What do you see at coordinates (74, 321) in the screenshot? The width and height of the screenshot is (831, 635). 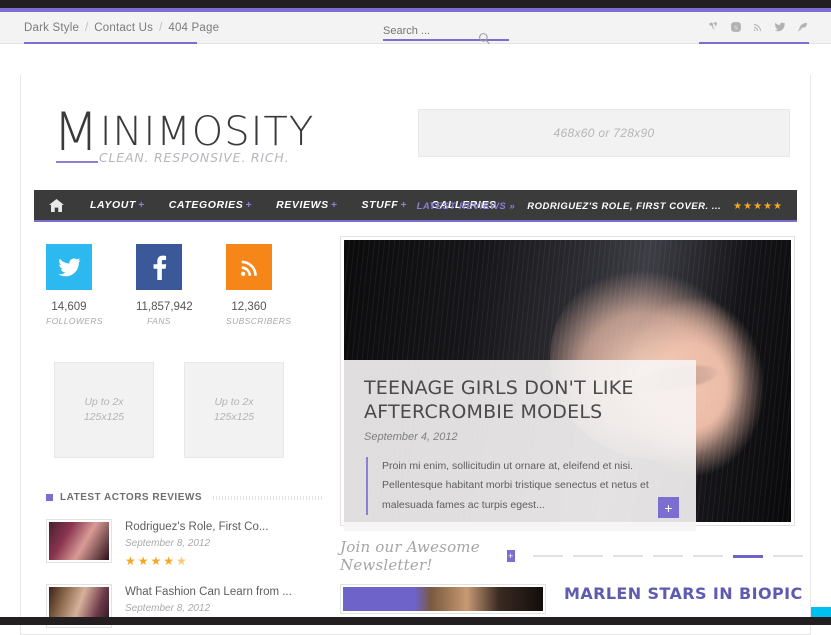 I see `counter-label: FOLLOWERS` at bounding box center [74, 321].